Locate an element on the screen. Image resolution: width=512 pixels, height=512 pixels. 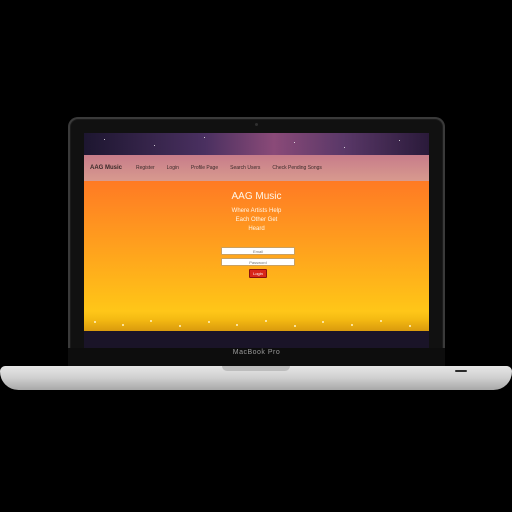
night-sky is located at coordinates (256, 144).